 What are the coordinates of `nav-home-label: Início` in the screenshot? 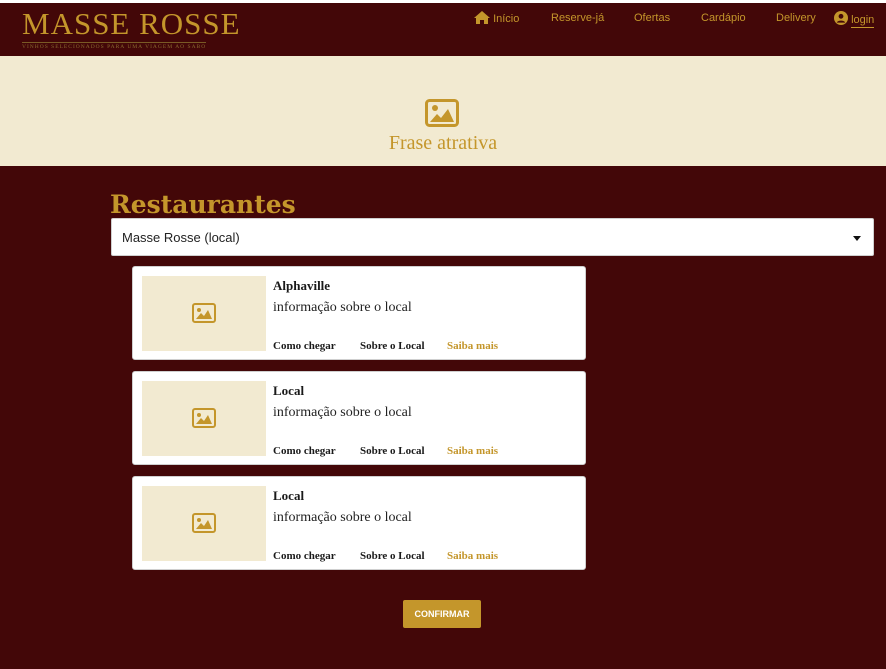 It's located at (506, 19).